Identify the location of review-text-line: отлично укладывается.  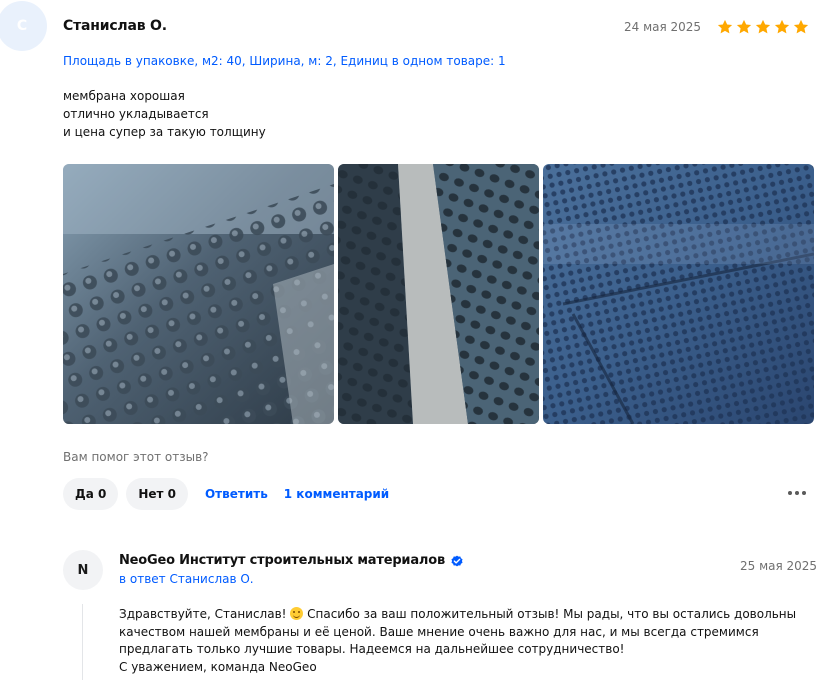
(136, 114).